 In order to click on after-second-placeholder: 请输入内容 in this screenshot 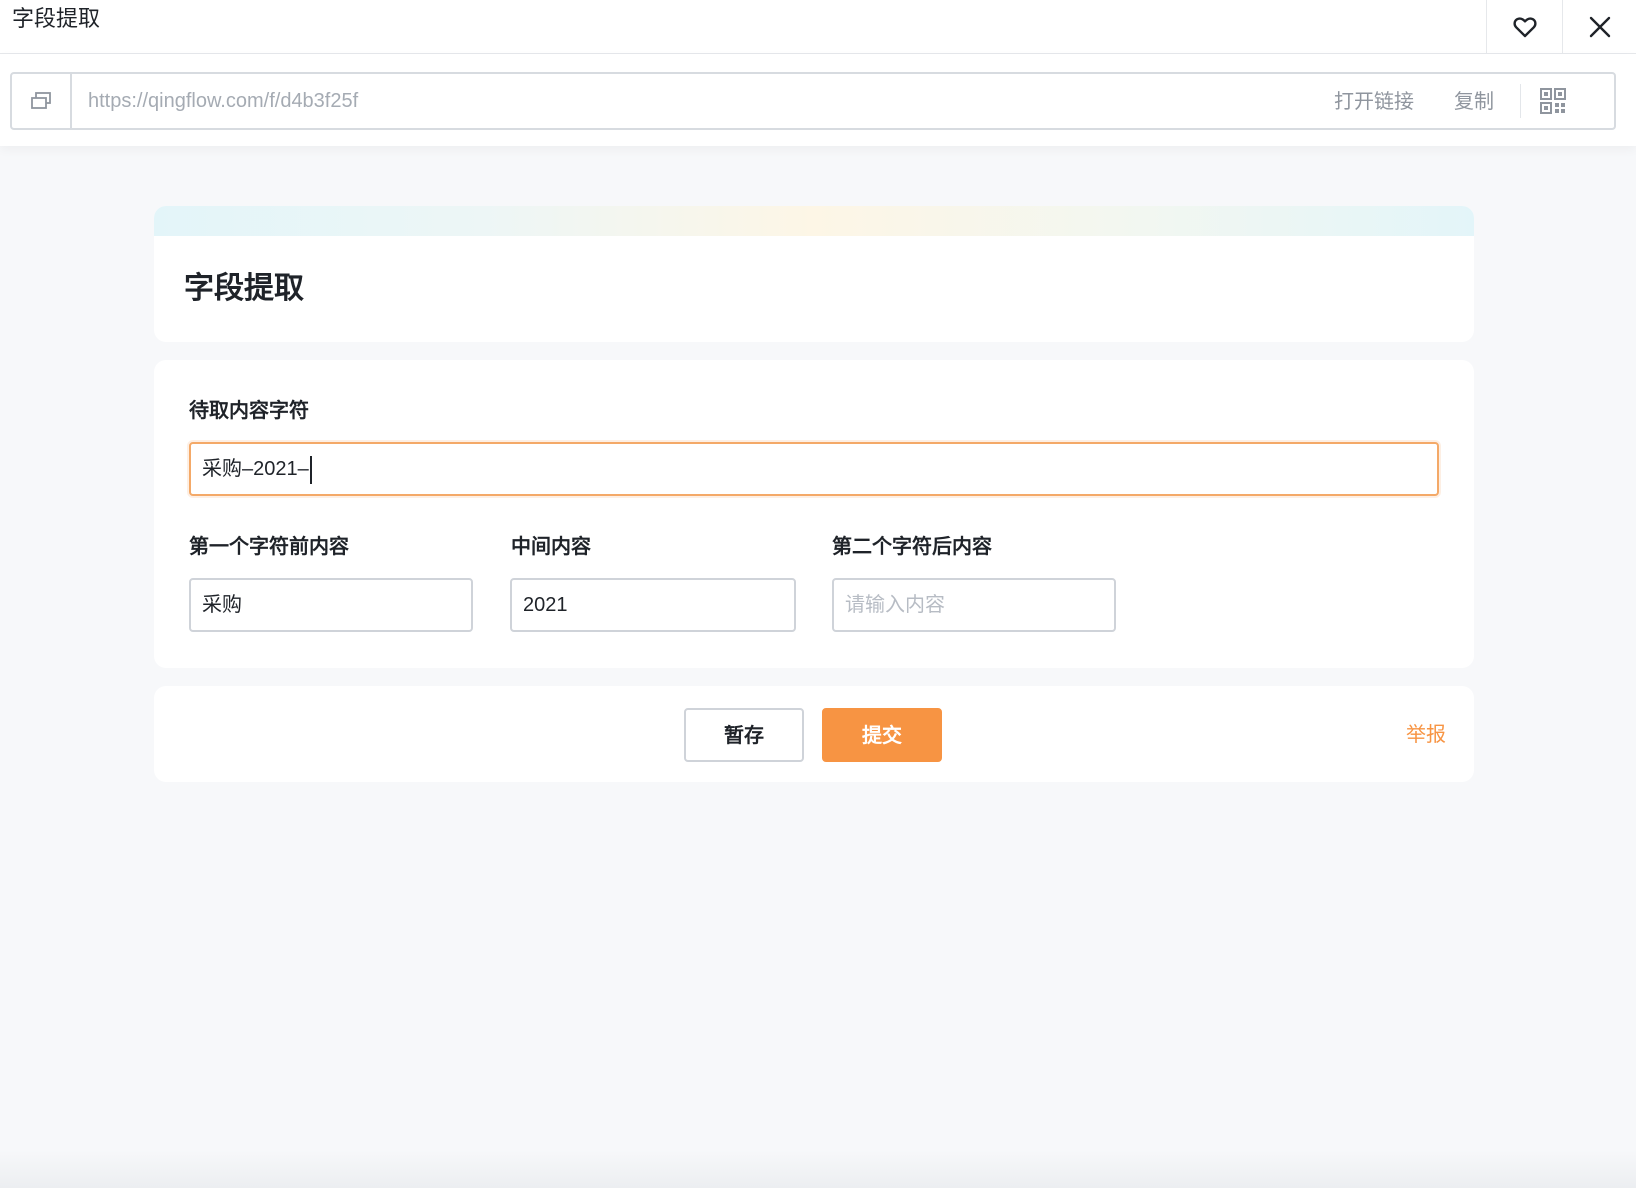, I will do `click(895, 605)`.